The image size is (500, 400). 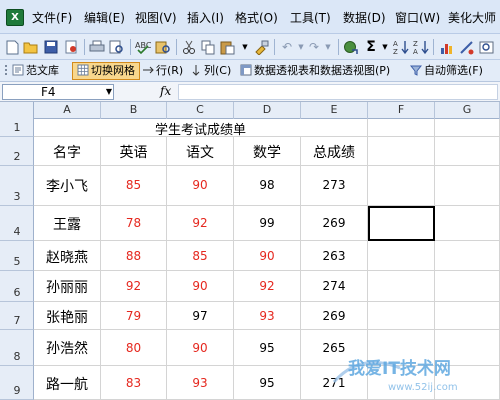 I want to click on total-score-cell: 263, so click(x=334, y=256).